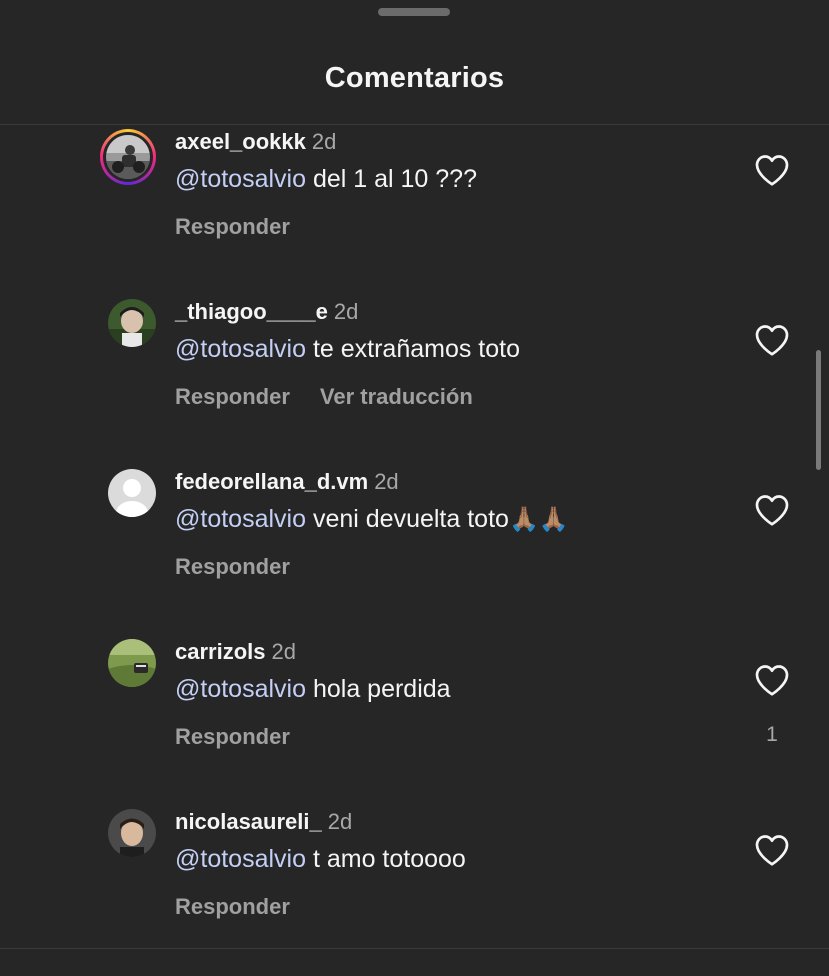 This screenshot has width=829, height=976. What do you see at coordinates (414, 12) in the screenshot?
I see `drag-handle` at bounding box center [414, 12].